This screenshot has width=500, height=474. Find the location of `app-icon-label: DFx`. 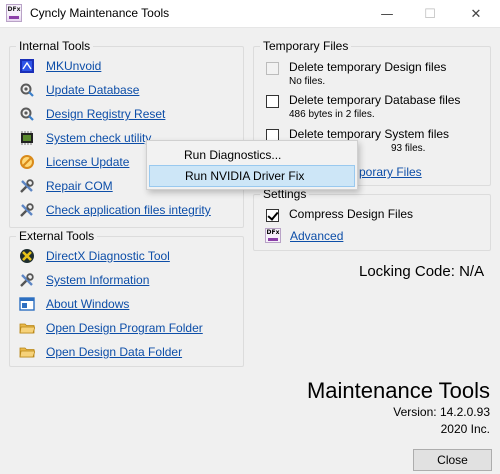

app-icon-label: DFx is located at coordinates (14, 9).